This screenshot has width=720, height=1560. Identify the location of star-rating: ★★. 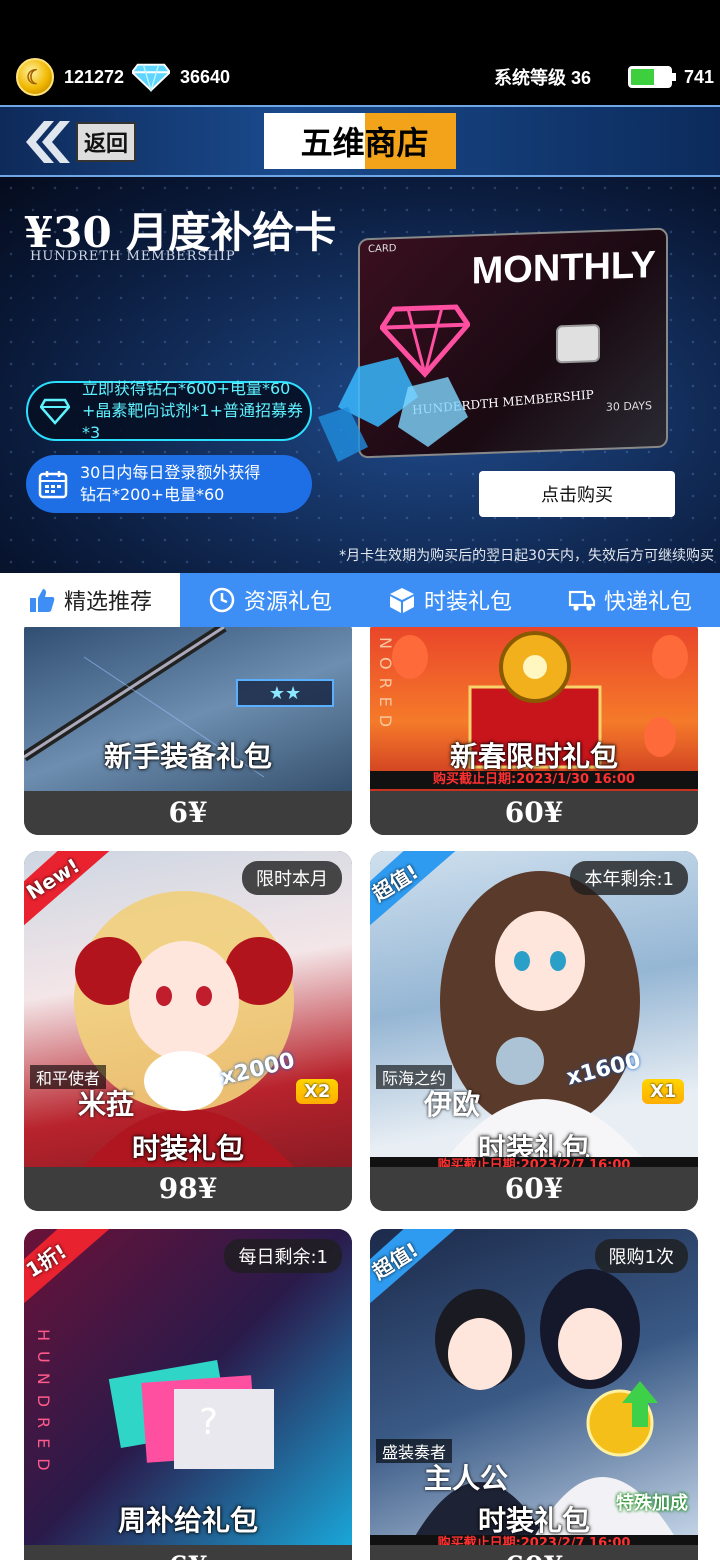
(285, 693).